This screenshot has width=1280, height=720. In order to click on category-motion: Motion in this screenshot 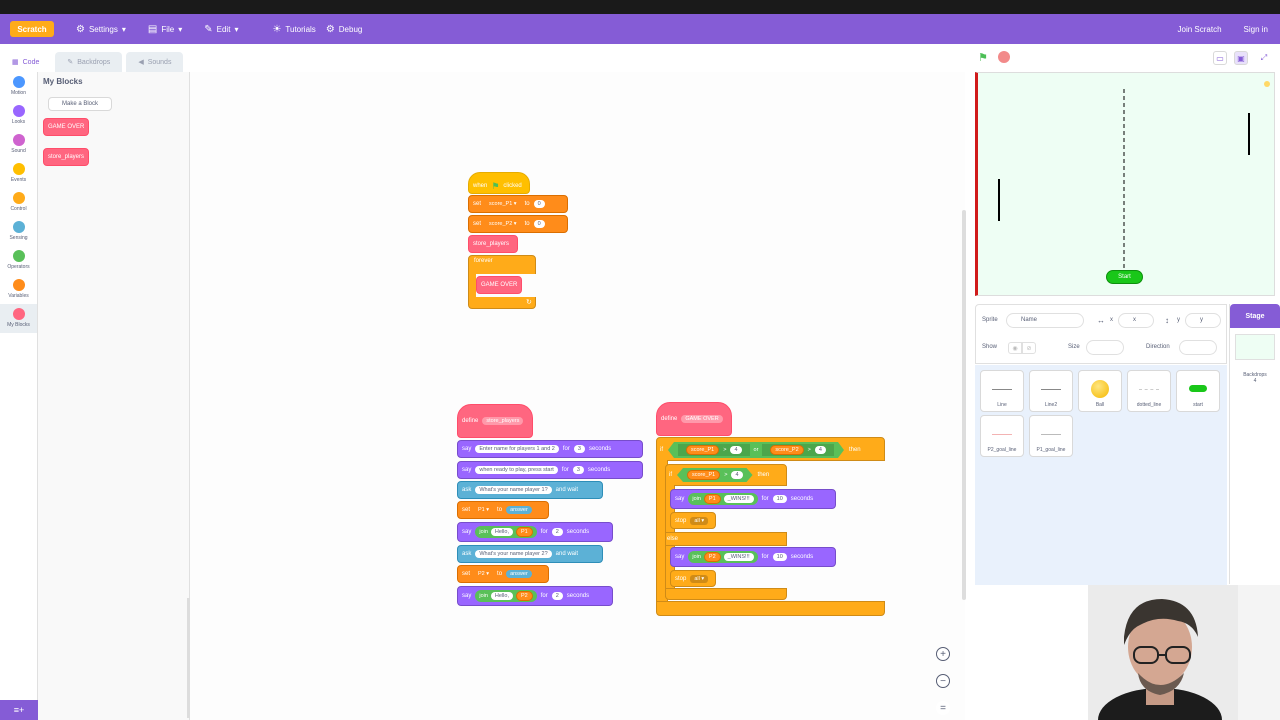, I will do `click(18, 86)`.